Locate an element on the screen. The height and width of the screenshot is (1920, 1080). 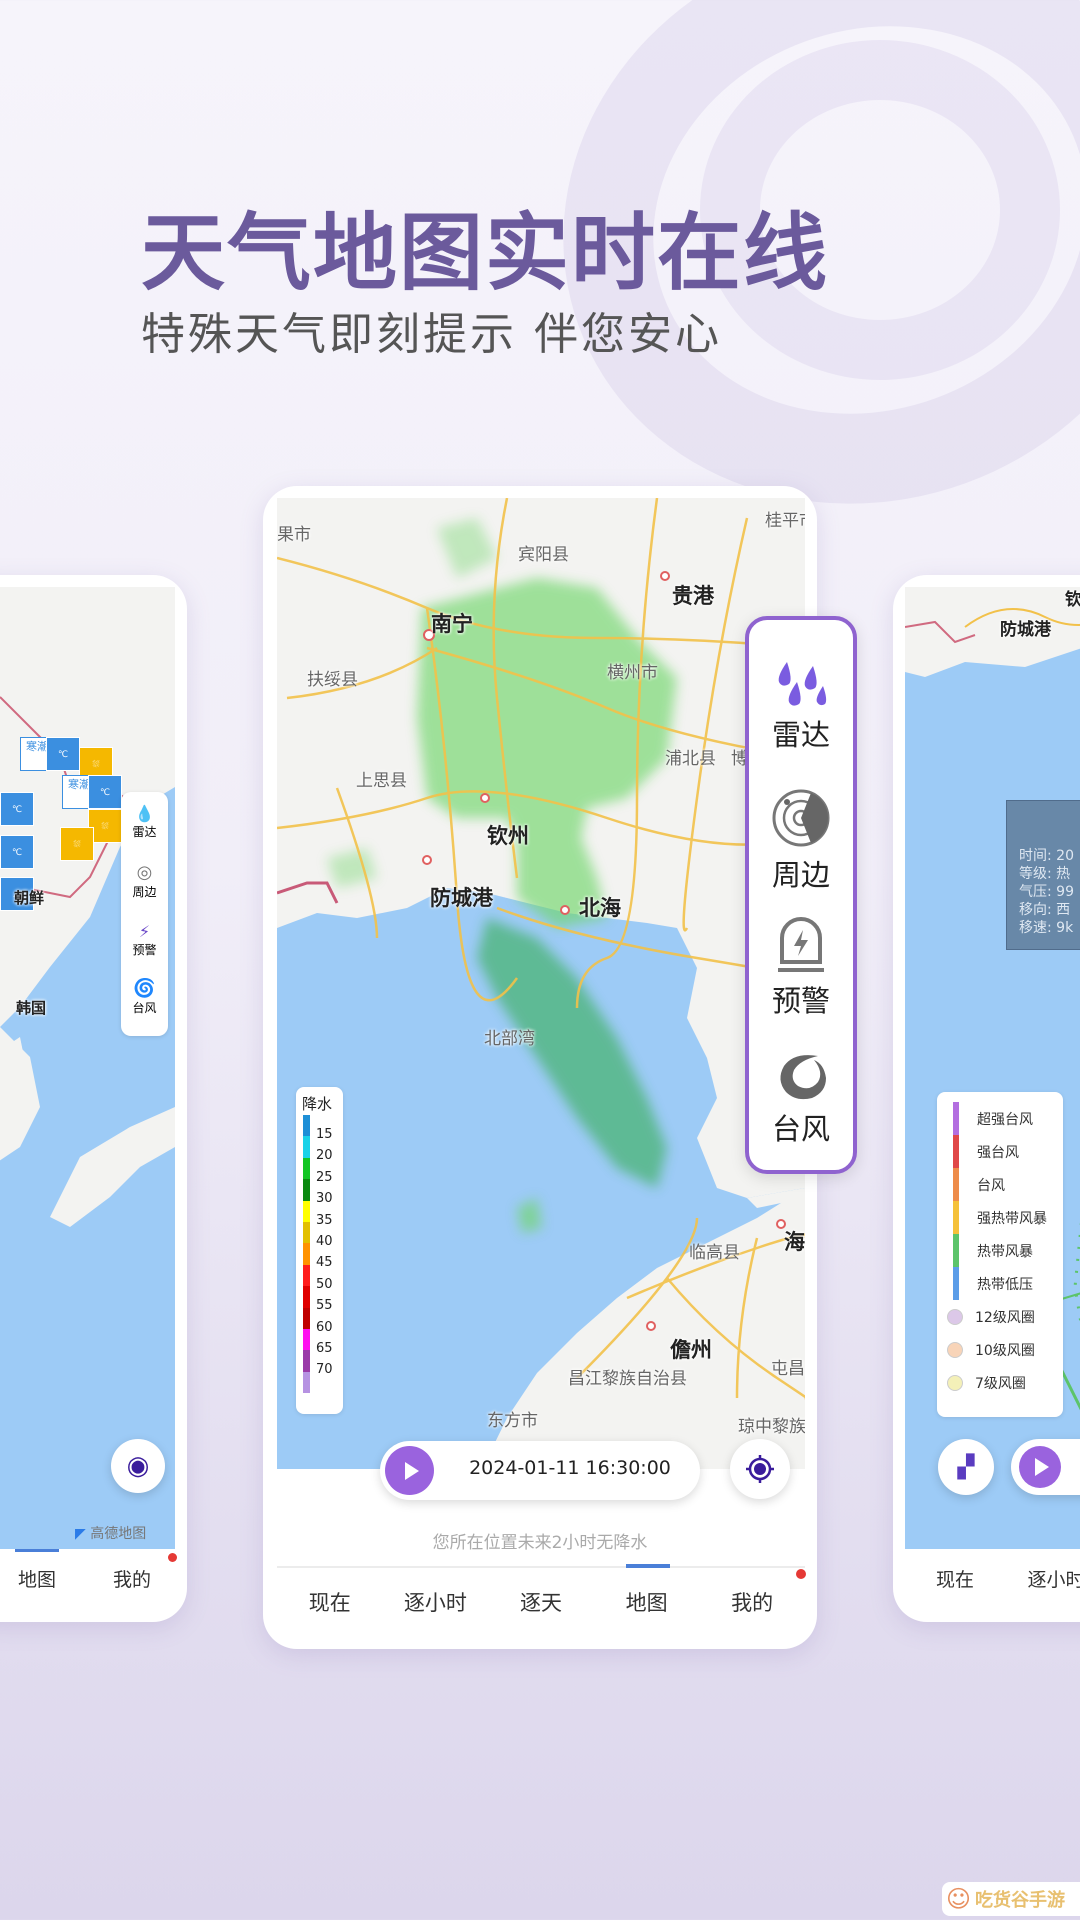
map-layer-menu: 雷达 周边 预警 台风 is located at coordinates (801, 895).